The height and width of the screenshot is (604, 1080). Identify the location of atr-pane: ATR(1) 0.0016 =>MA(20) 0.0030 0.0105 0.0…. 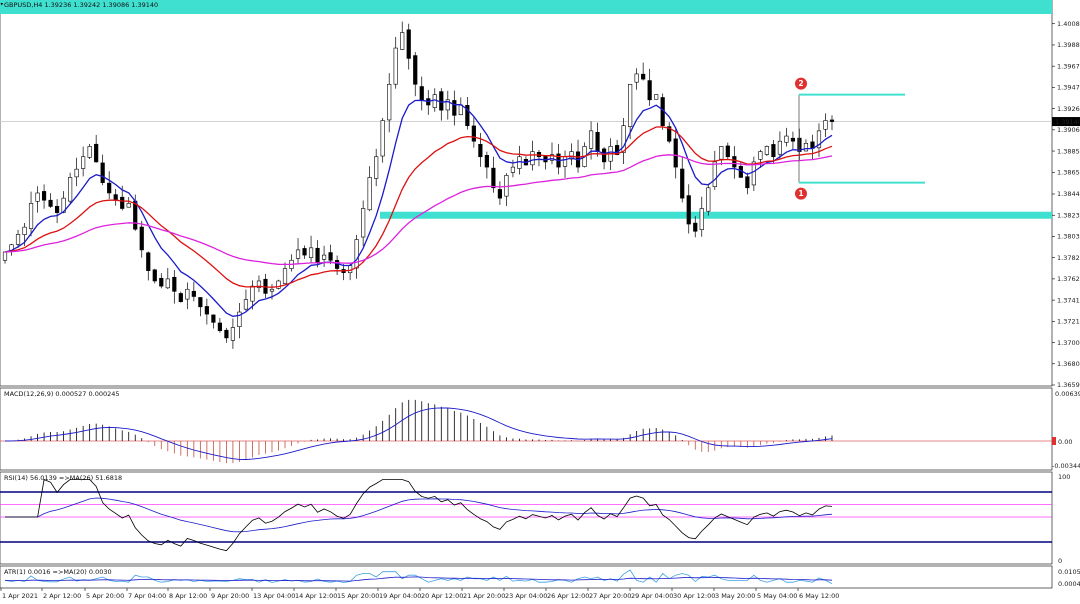
(540, 577).